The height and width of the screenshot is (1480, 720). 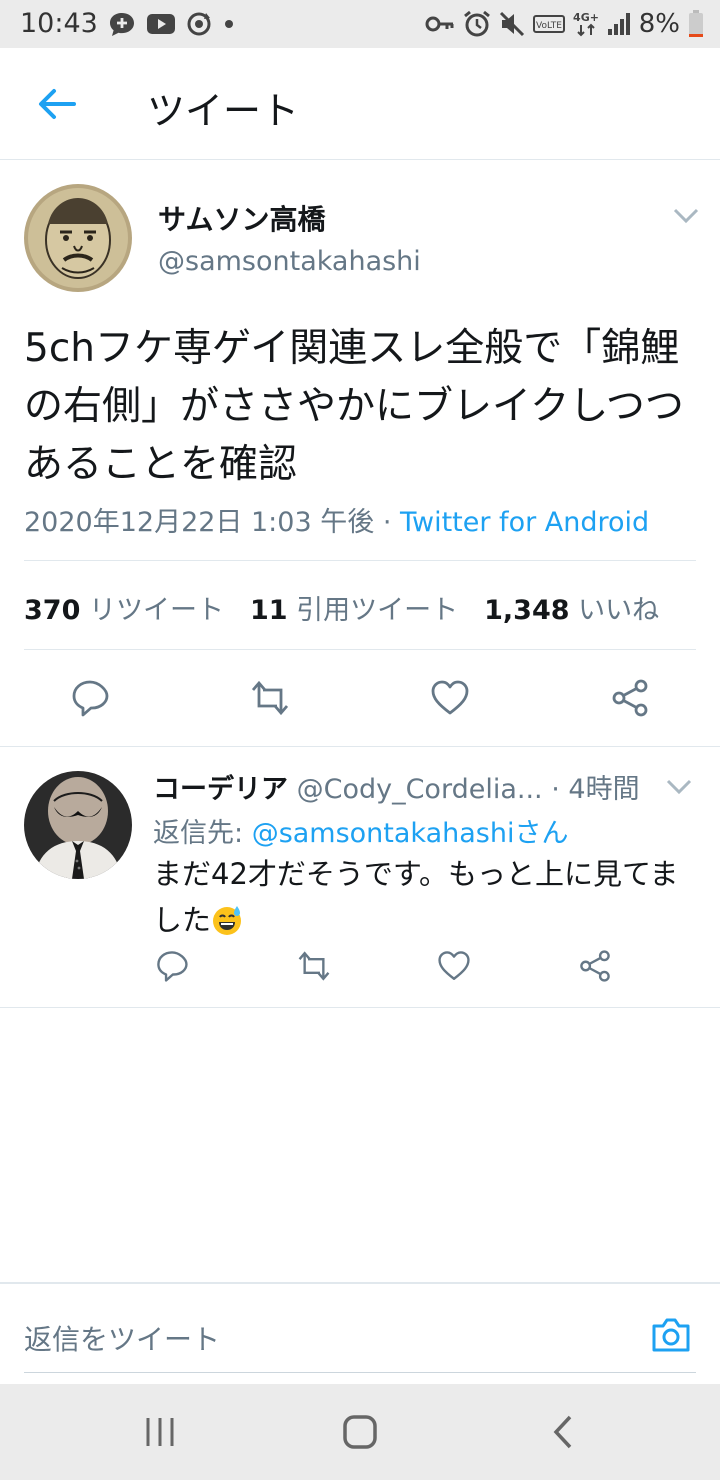 I want to click on signal-icon, so click(x=618, y=24).